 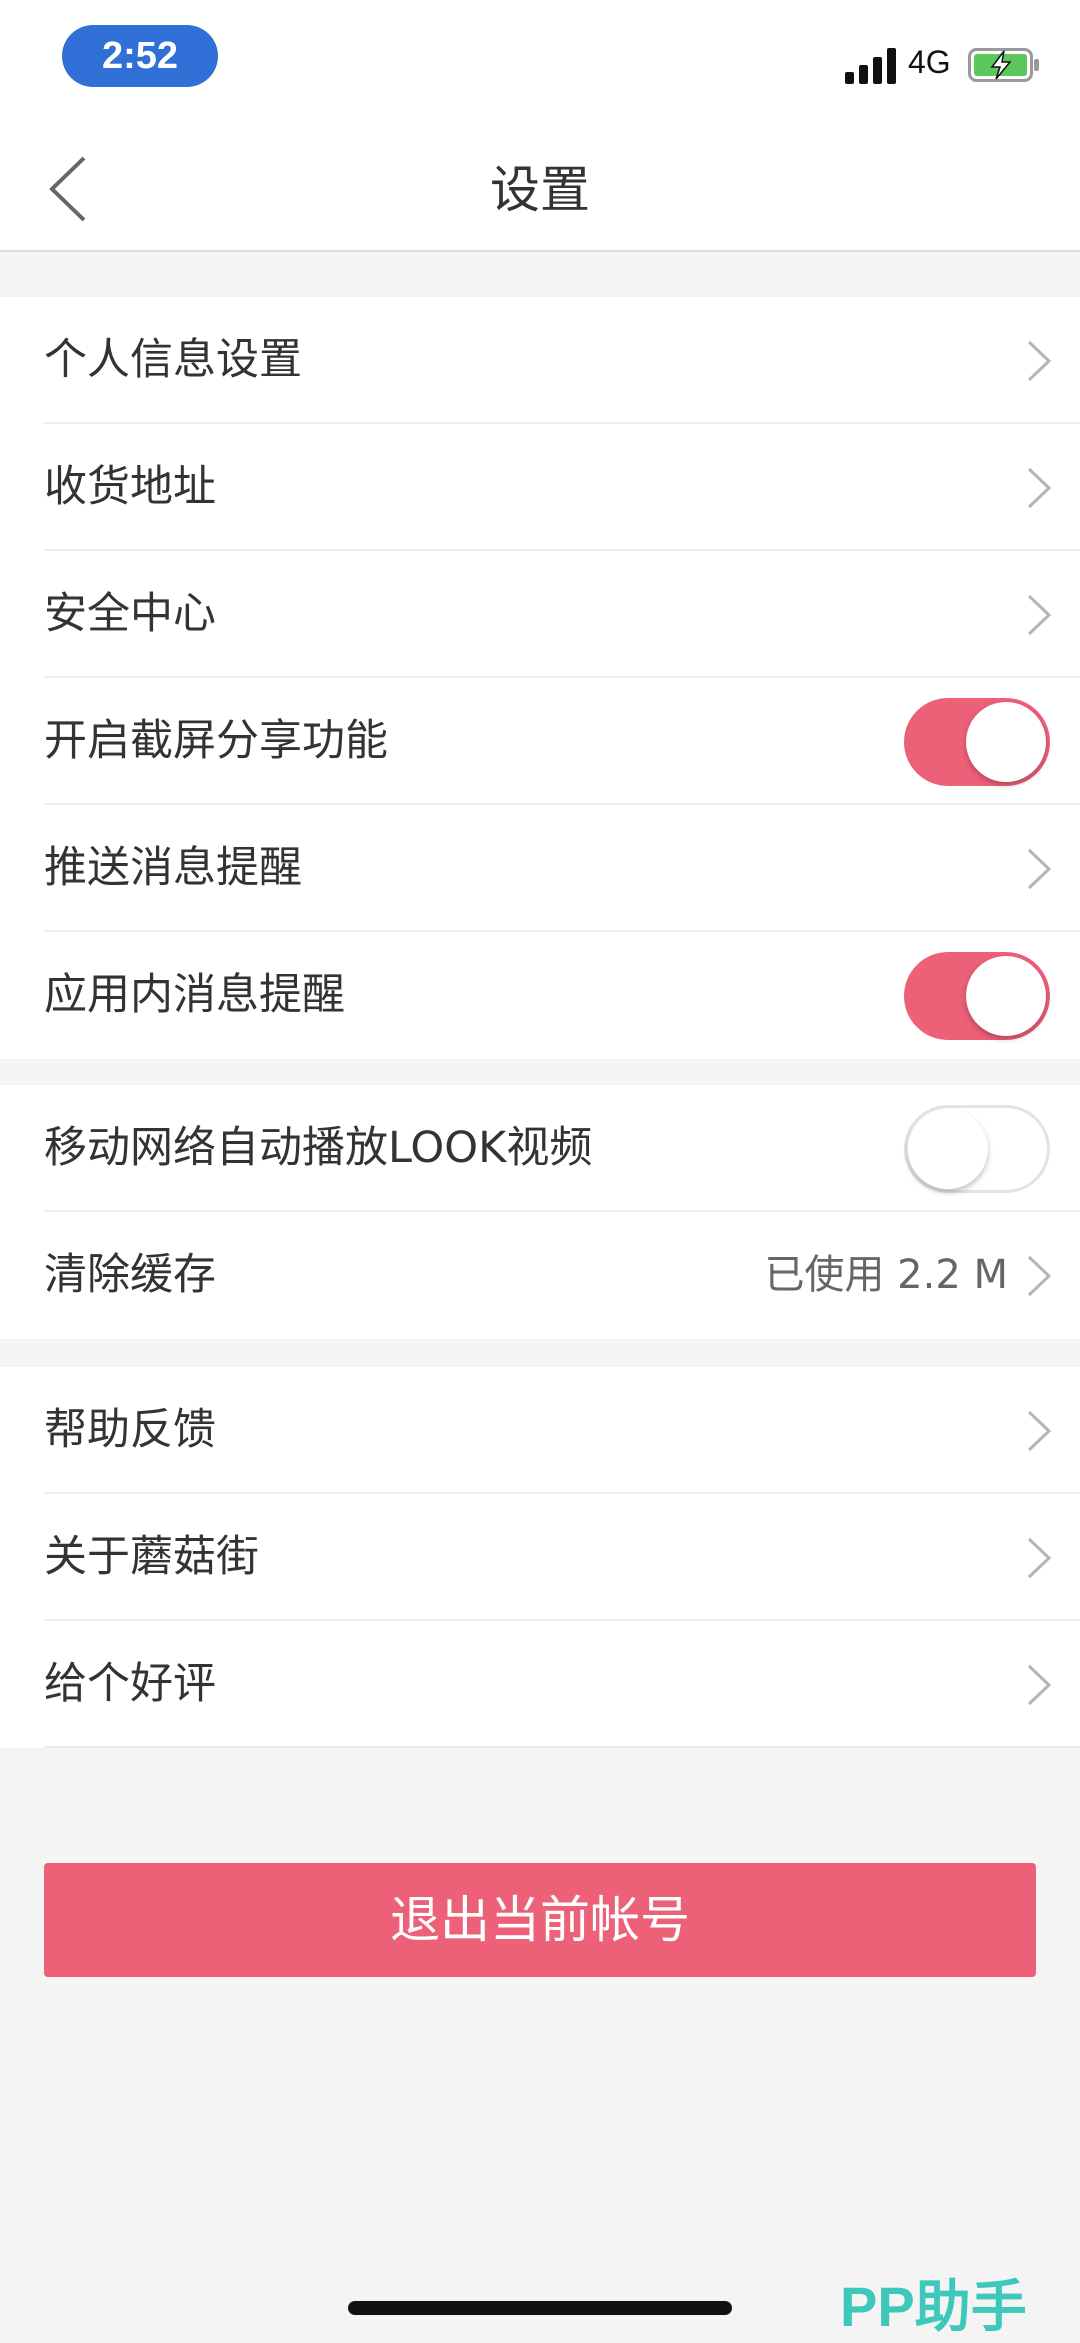 I want to click on row-autoplay-look-video: 移动网络自动播放LOOK视频, so click(x=540, y=1148).